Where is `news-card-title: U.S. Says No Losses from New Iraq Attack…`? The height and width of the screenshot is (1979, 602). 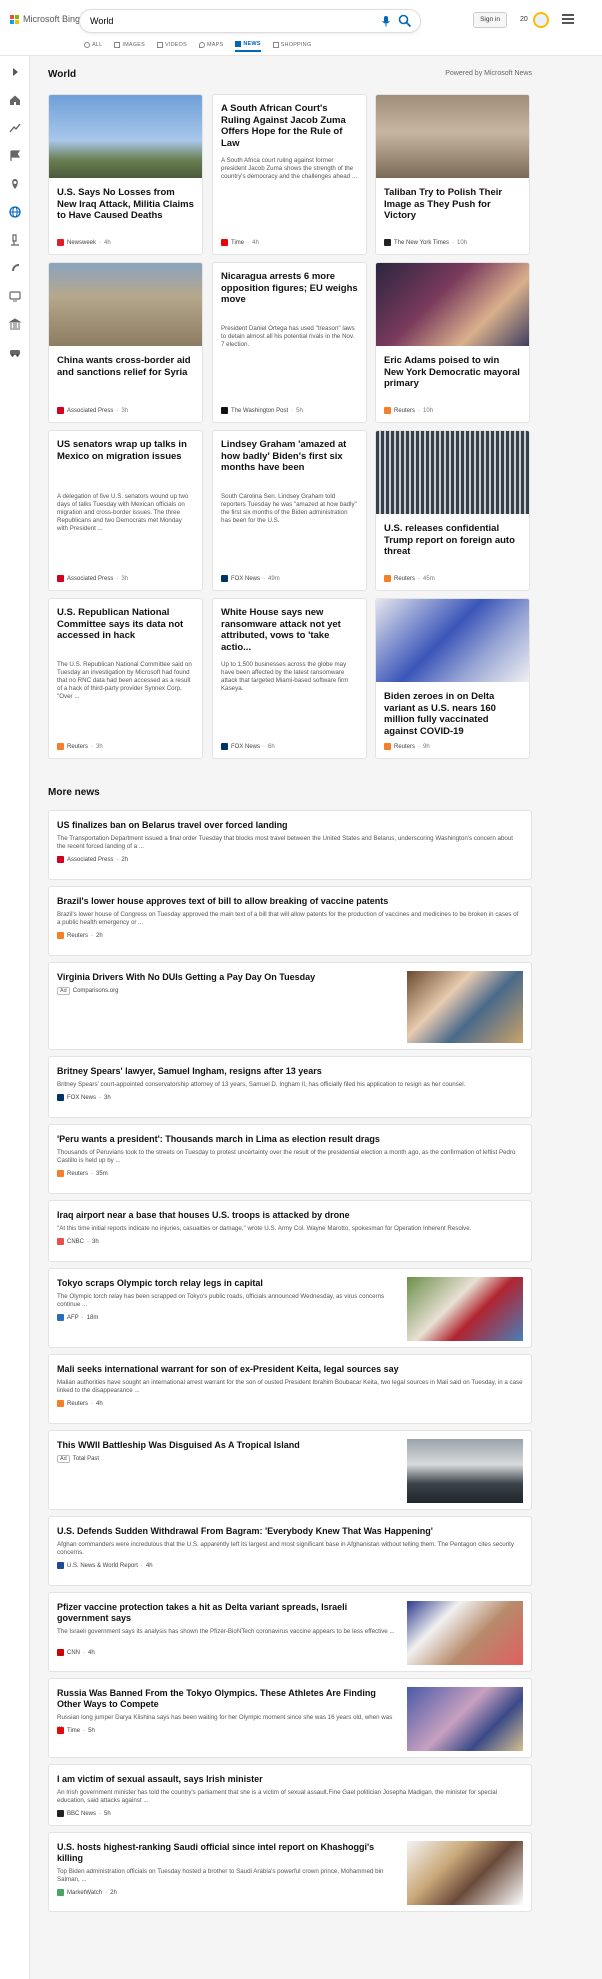 news-card-title: U.S. Says No Losses from New Iraq Attack… is located at coordinates (125, 204).